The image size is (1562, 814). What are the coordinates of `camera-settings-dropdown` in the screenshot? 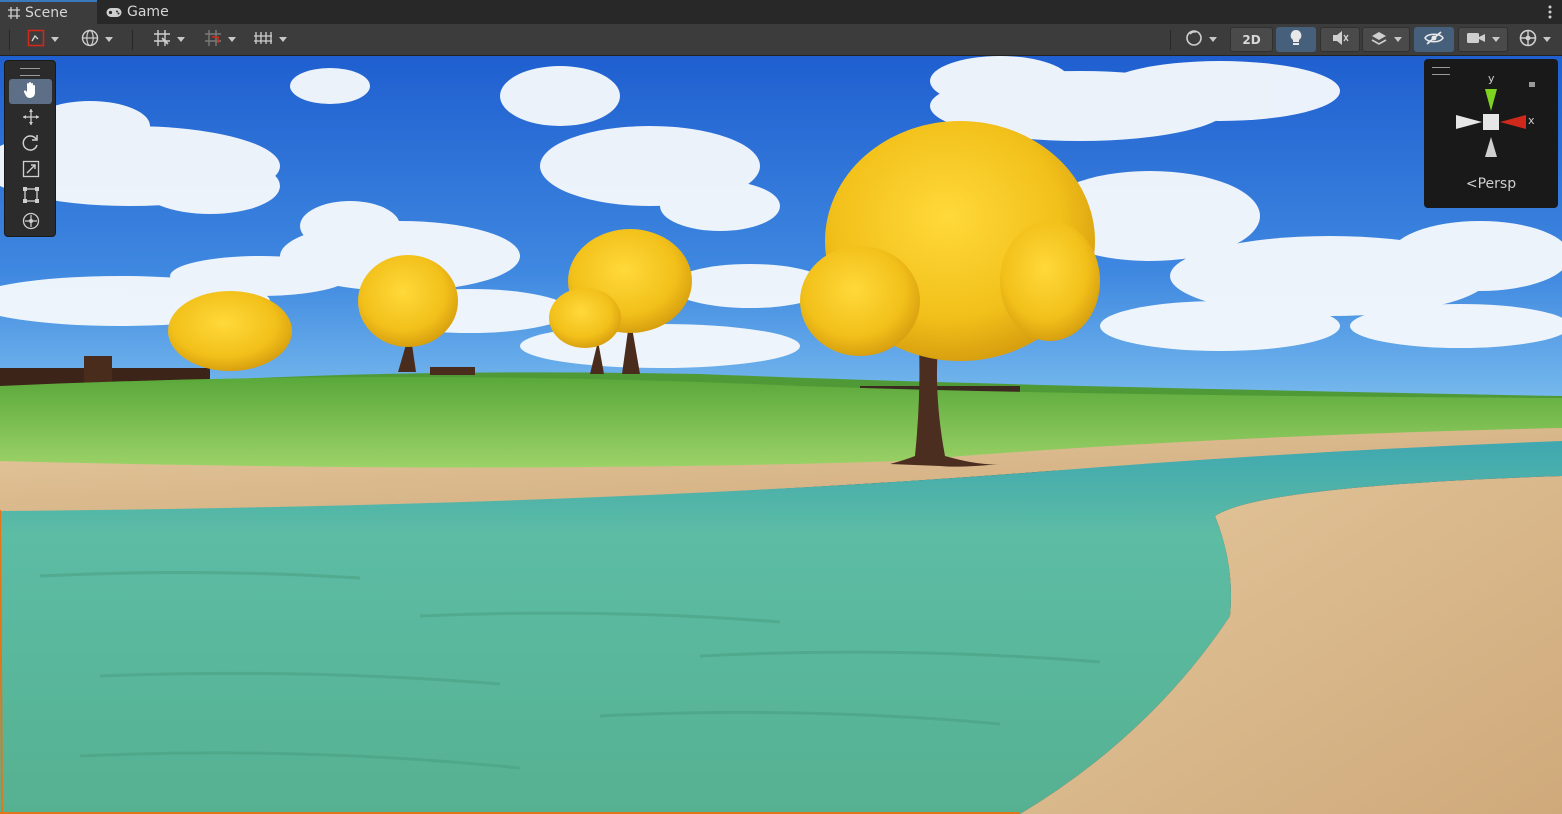 It's located at (1483, 39).